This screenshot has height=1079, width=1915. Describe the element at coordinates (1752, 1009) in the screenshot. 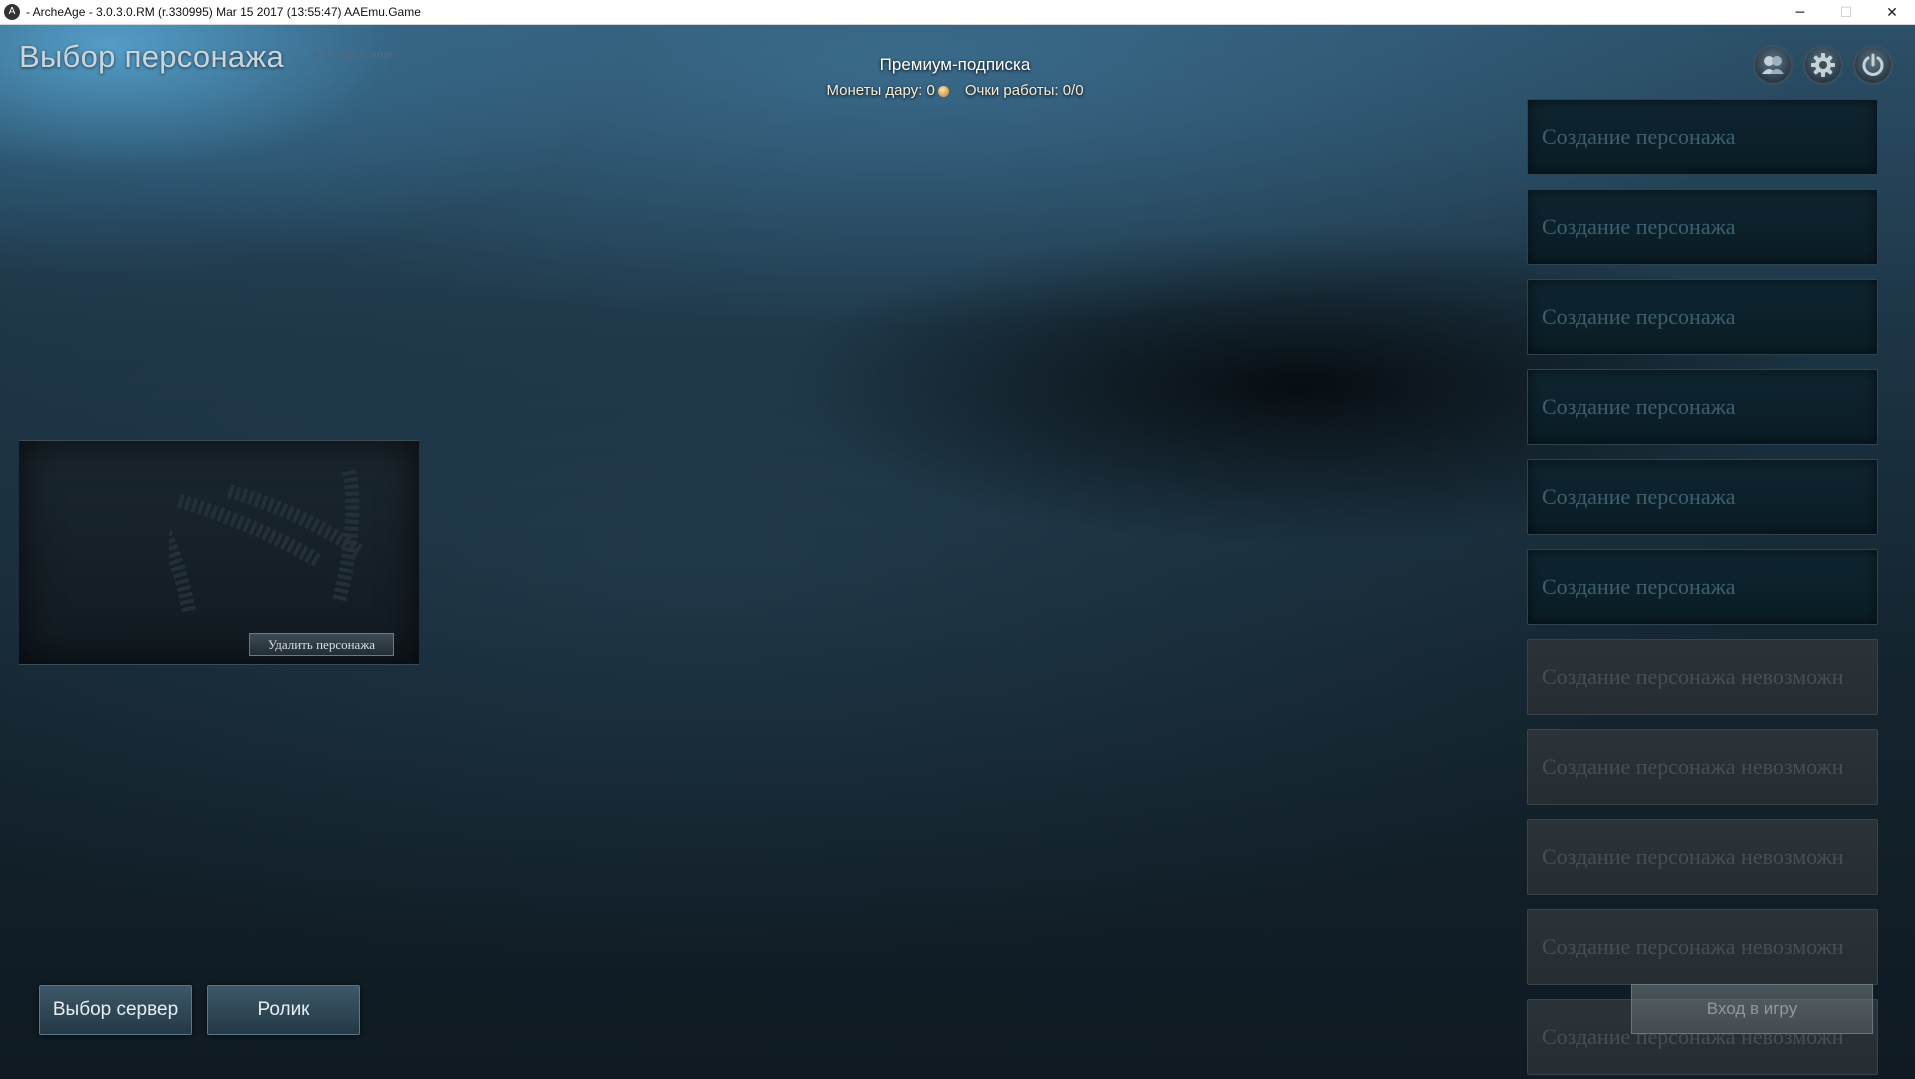

I see `enter-game-button: Вход в игру` at that location.